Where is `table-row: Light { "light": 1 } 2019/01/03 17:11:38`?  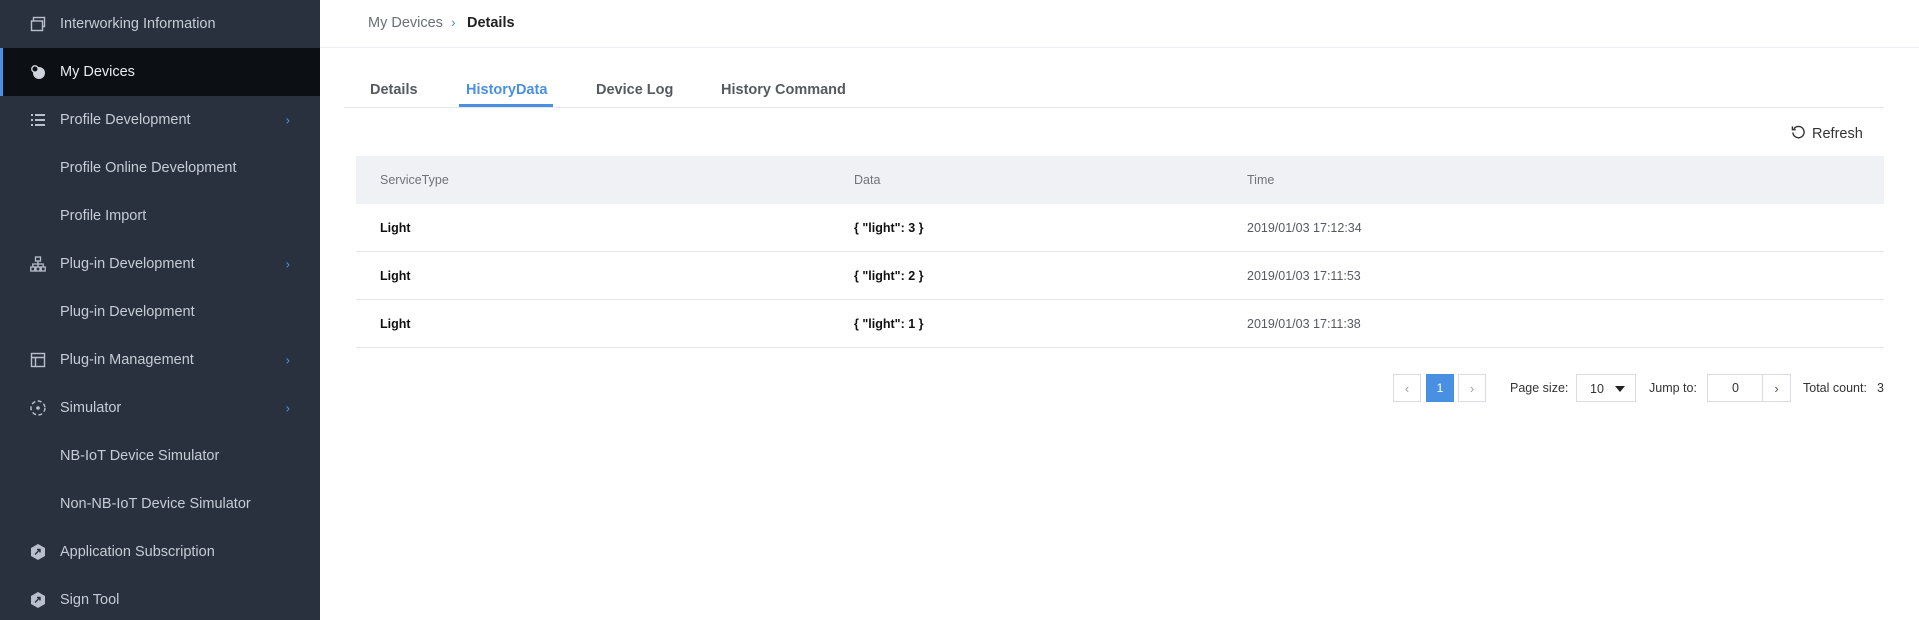
table-row: Light { "light": 1 } 2019/01/03 17:11:38 is located at coordinates (1120, 324).